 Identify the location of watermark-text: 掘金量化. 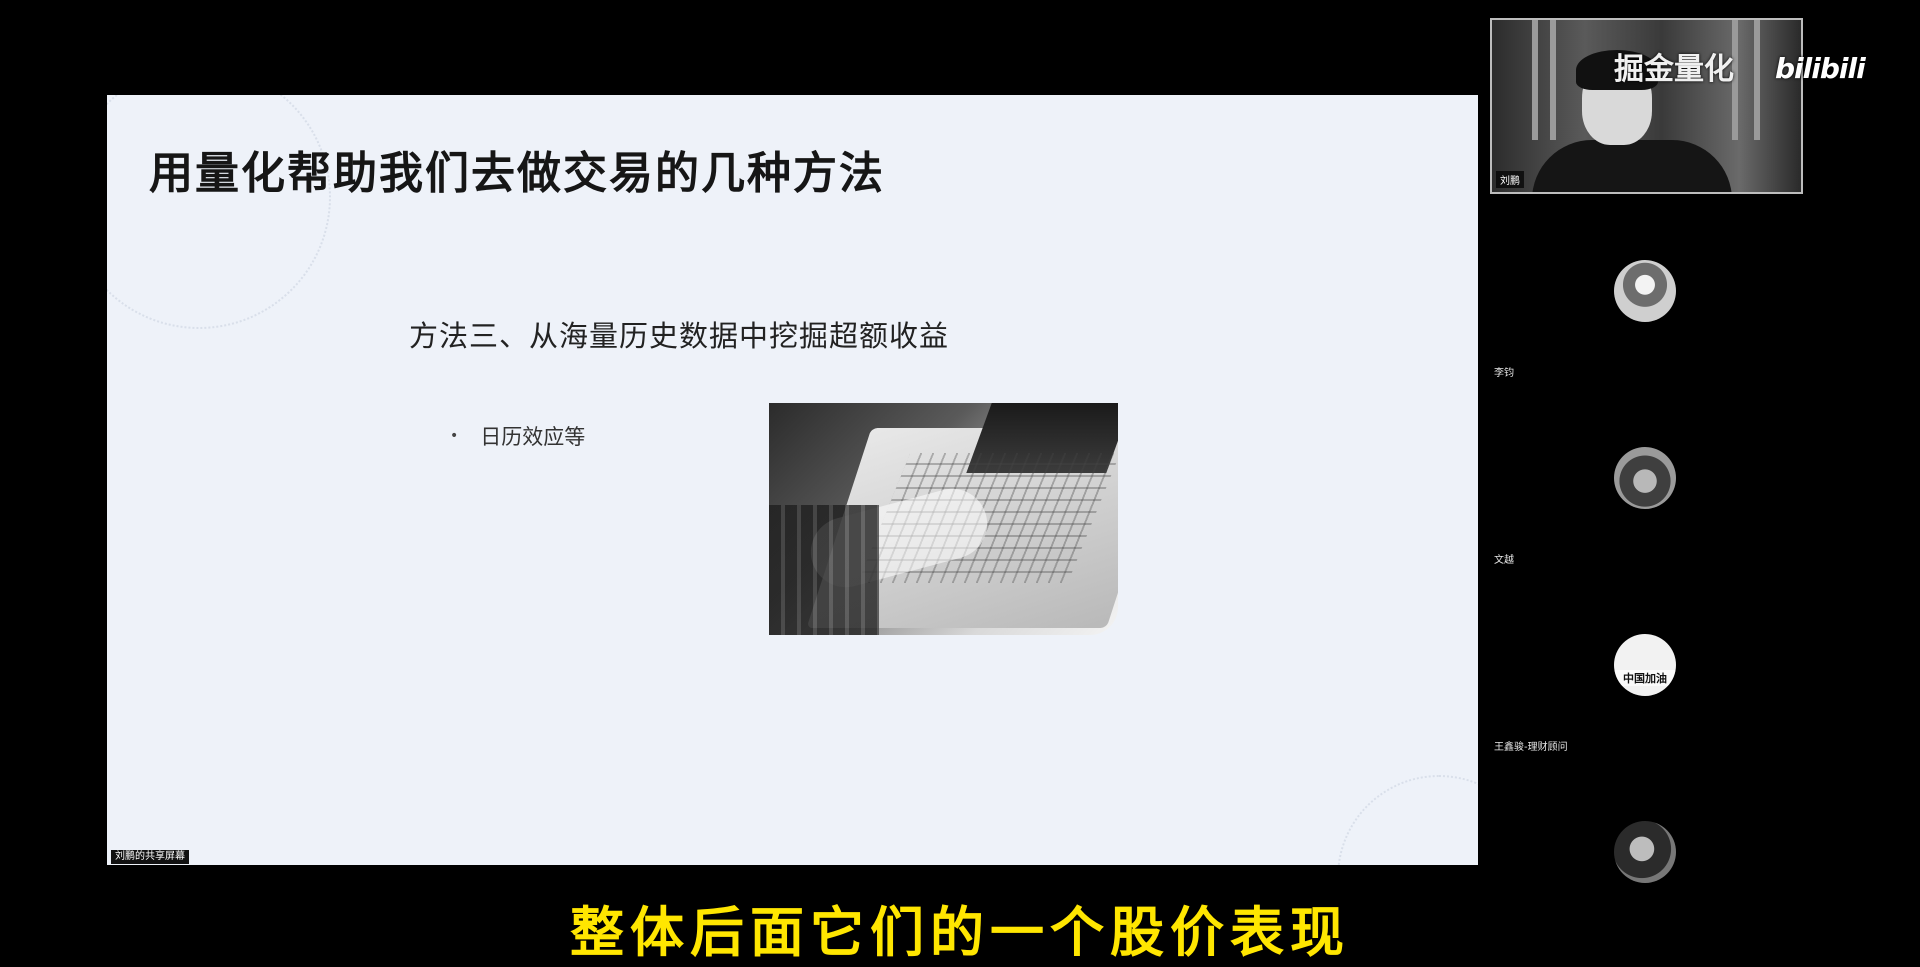
(1674, 69).